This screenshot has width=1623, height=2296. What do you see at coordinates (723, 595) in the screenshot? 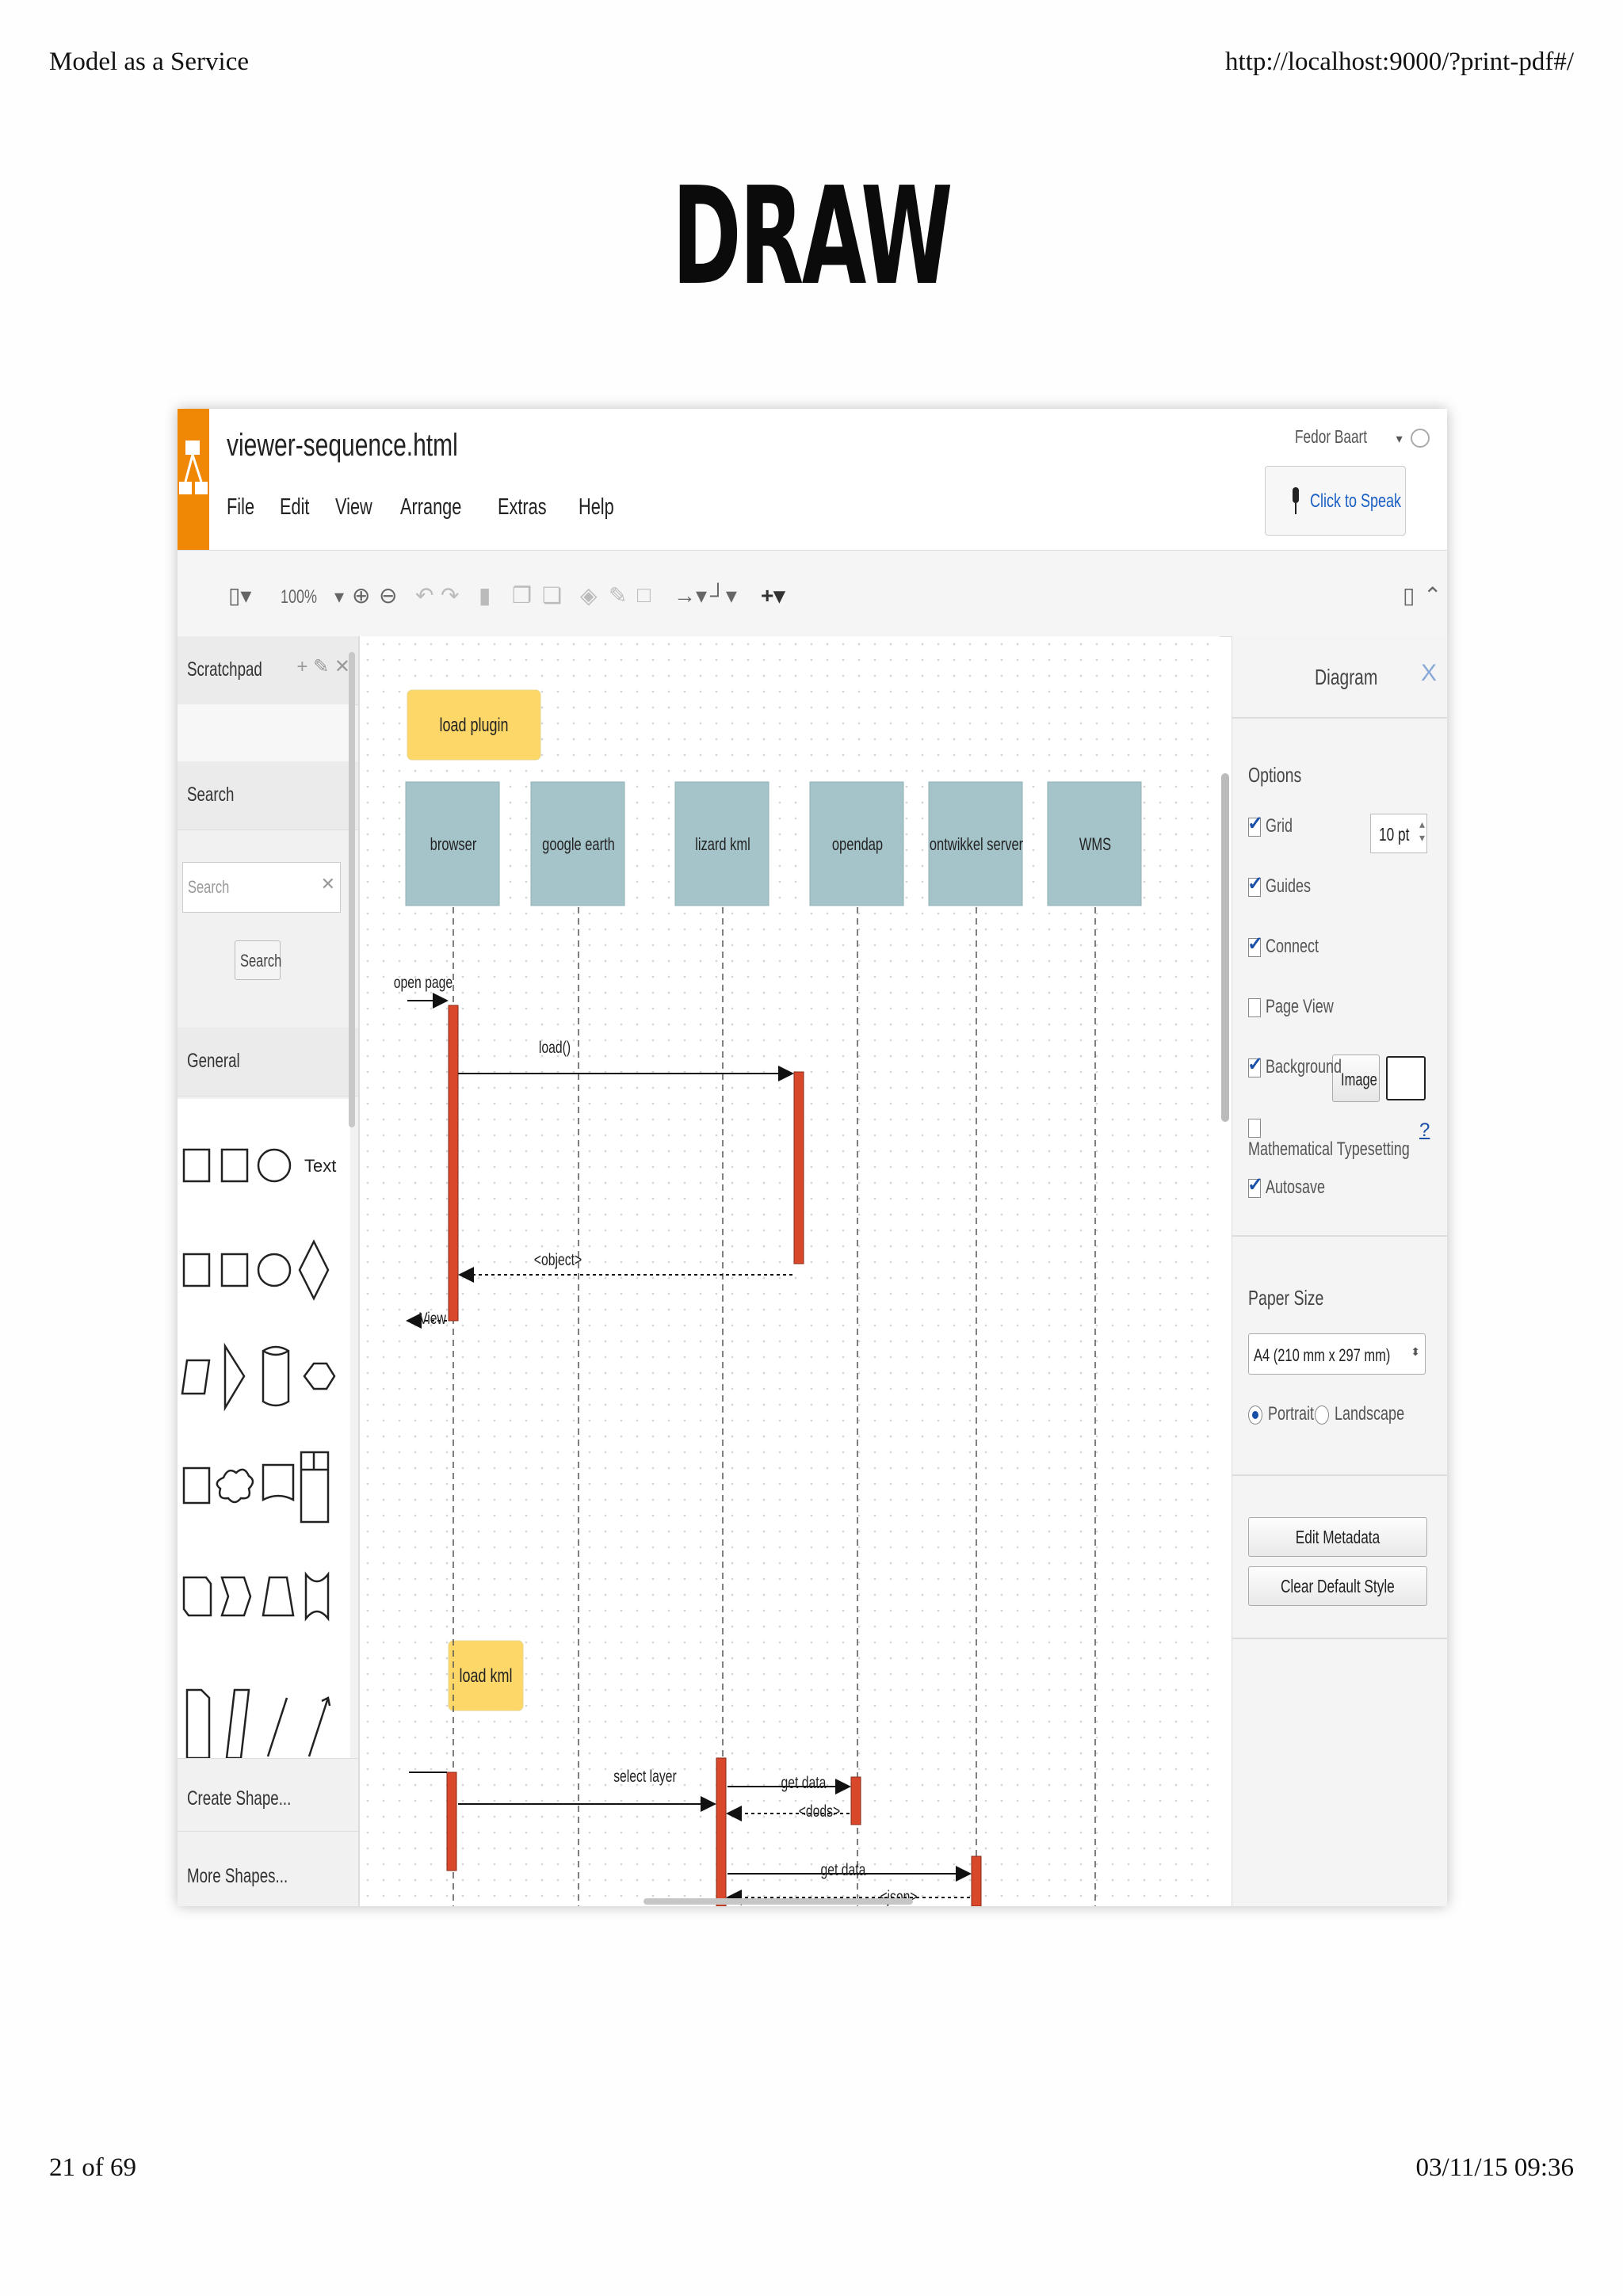
I see `waypoints-icon: ┘▾` at bounding box center [723, 595].